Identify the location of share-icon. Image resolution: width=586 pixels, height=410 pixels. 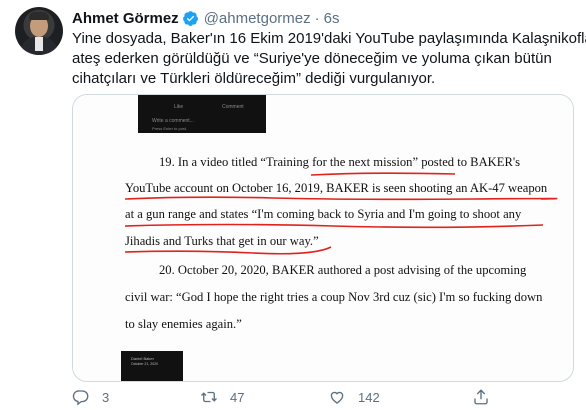
(481, 397).